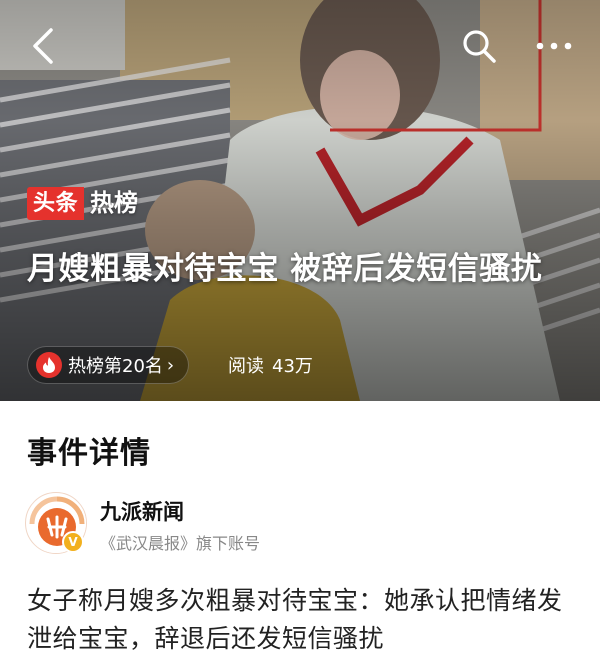  What do you see at coordinates (142, 511) in the screenshot?
I see `author-name: 九派新闻` at bounding box center [142, 511].